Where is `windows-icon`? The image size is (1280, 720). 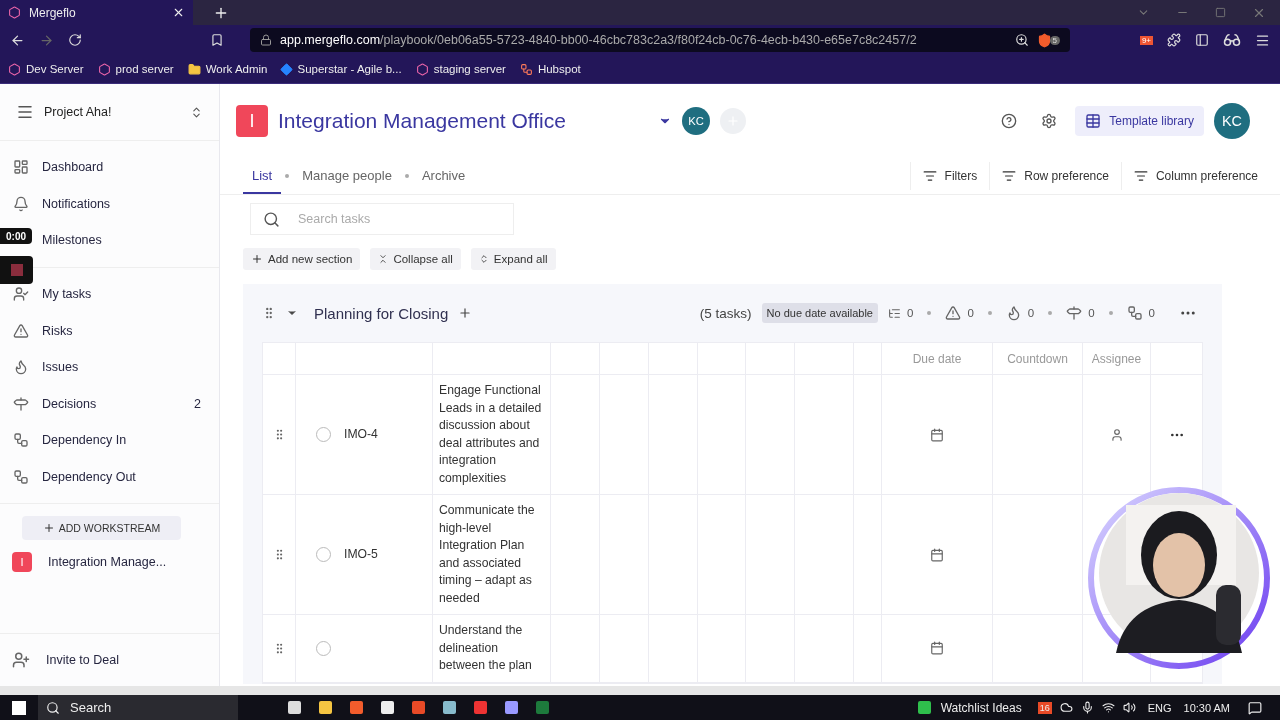
windows-icon is located at coordinates (19, 707).